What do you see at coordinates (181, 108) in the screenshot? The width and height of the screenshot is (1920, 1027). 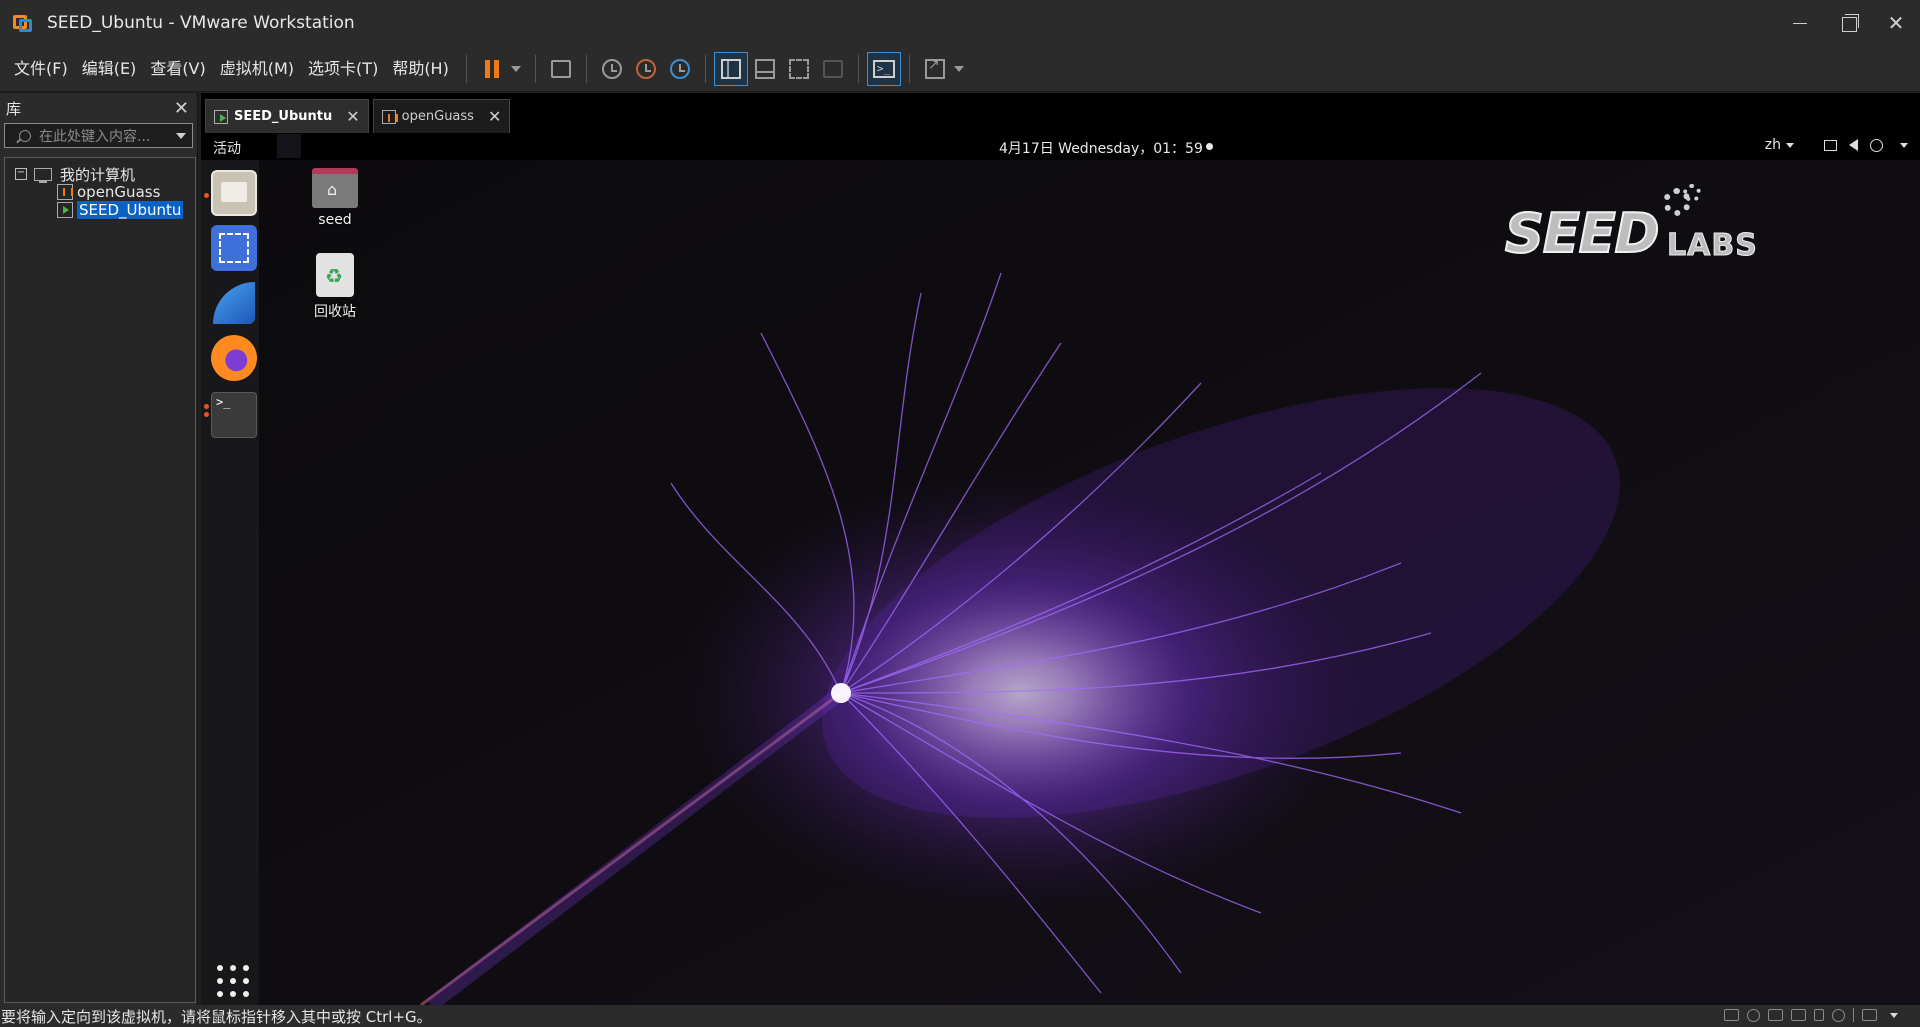 I see `library-close-button: ✕` at bounding box center [181, 108].